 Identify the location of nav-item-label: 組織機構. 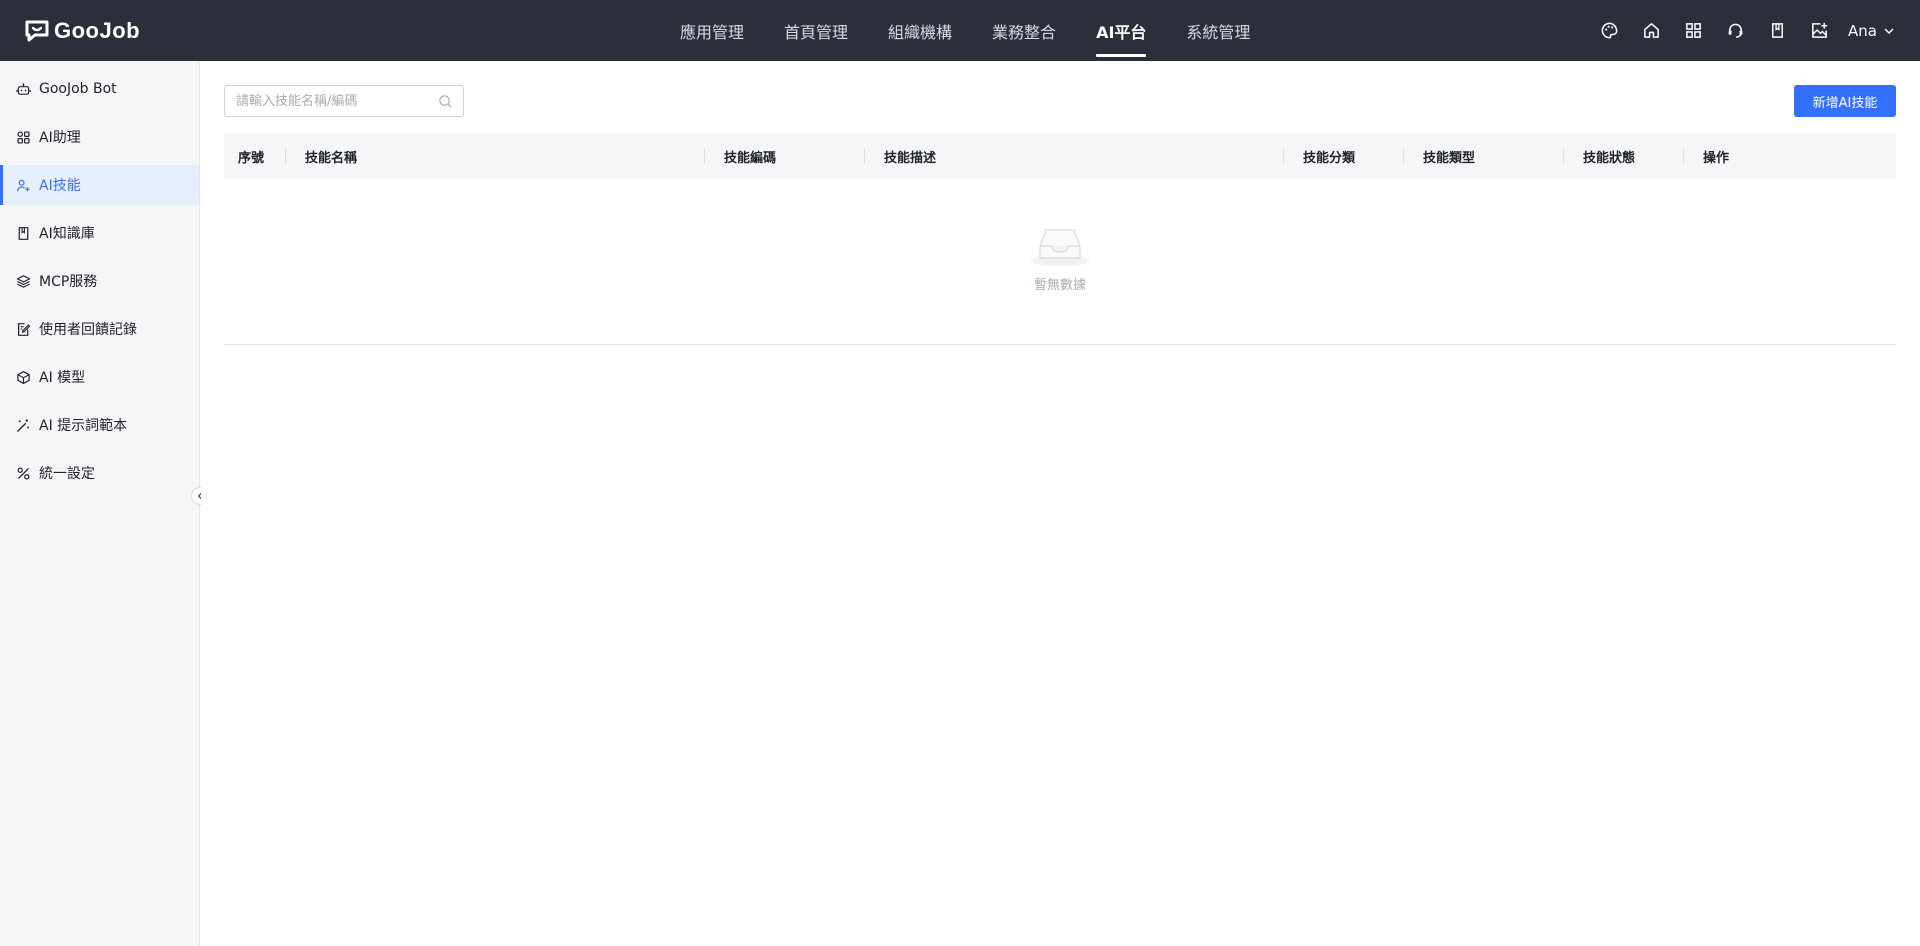
(920, 32).